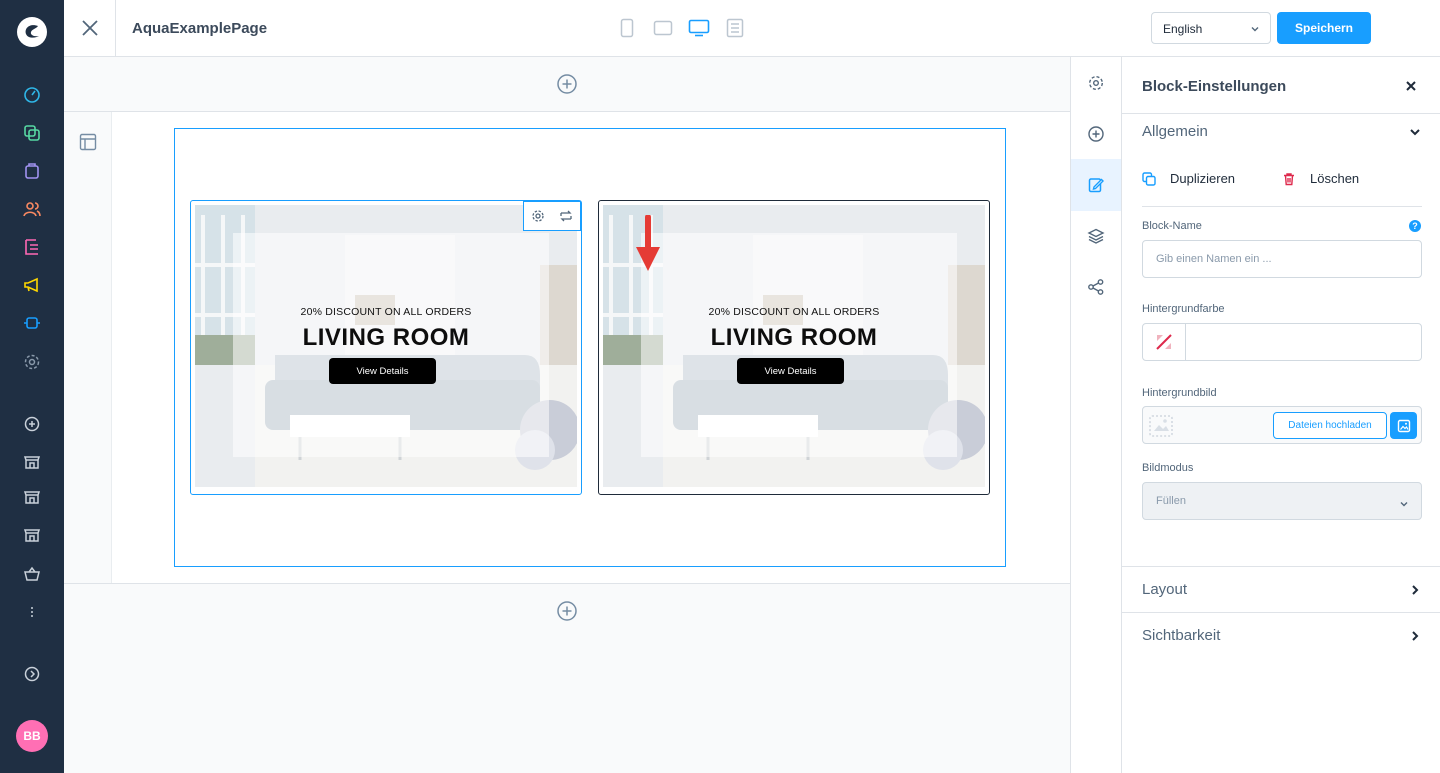  Describe the element at coordinates (1282, 501) in the screenshot. I see `image-mode-select: Füllen` at that location.